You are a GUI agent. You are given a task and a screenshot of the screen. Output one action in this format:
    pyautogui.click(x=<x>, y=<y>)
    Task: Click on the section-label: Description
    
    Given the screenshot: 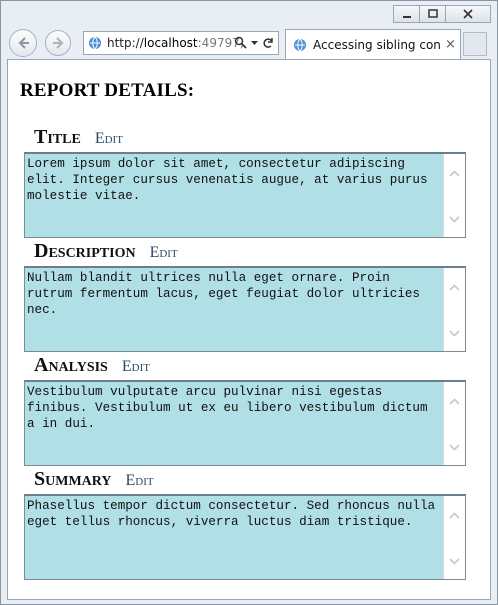 What is the action you would take?
    pyautogui.click(x=85, y=251)
    